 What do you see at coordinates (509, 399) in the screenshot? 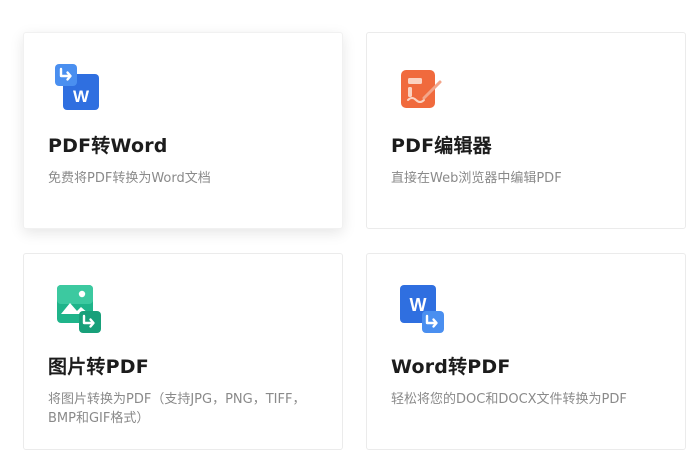
I see `card-description: 轻松将您的DOC和DOCX文件转换为PDF` at bounding box center [509, 399].